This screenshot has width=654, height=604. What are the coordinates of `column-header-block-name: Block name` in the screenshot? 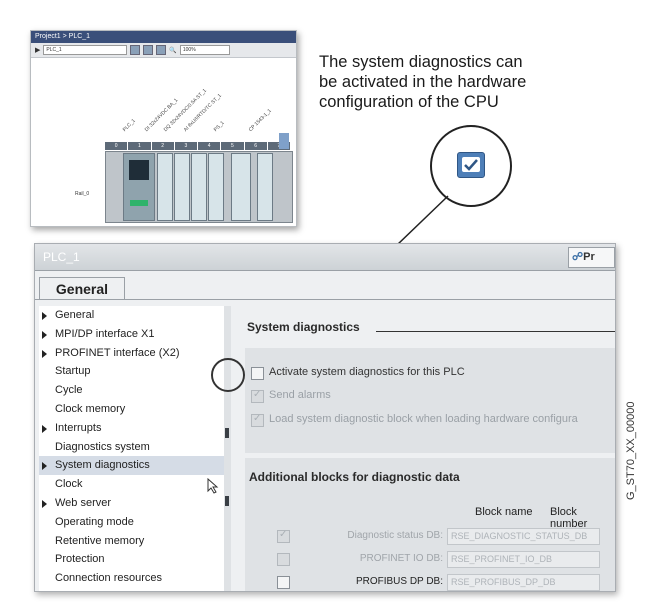 It's located at (504, 512).